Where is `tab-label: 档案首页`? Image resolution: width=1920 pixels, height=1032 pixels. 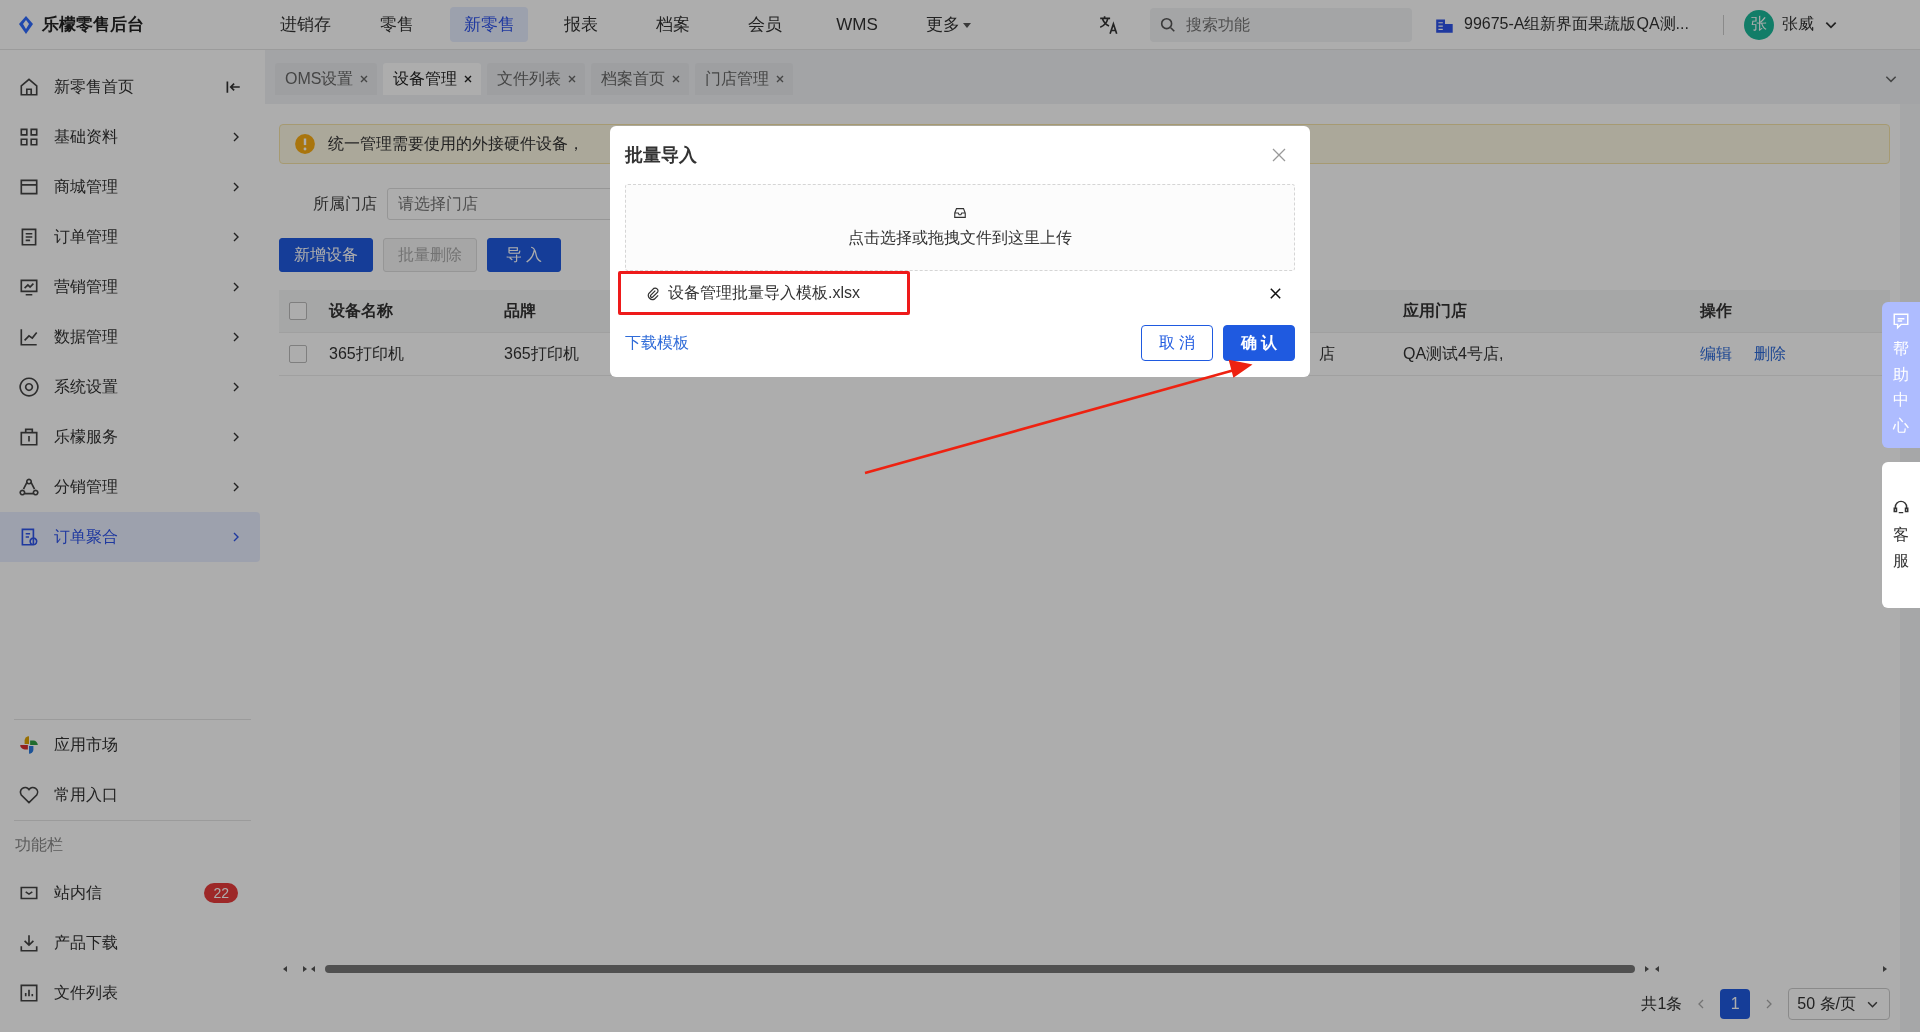
tab-label: 档案首页 is located at coordinates (633, 78).